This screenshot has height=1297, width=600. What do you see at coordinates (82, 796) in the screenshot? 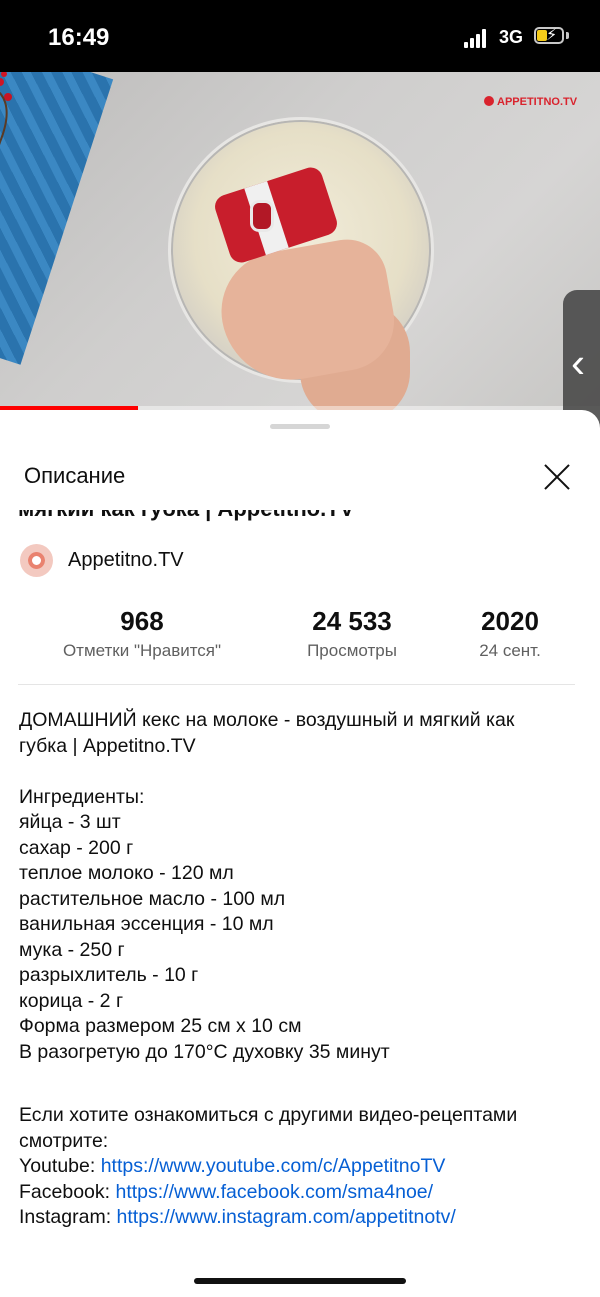
I see `ingredients-header: Ингредиенты:` at bounding box center [82, 796].